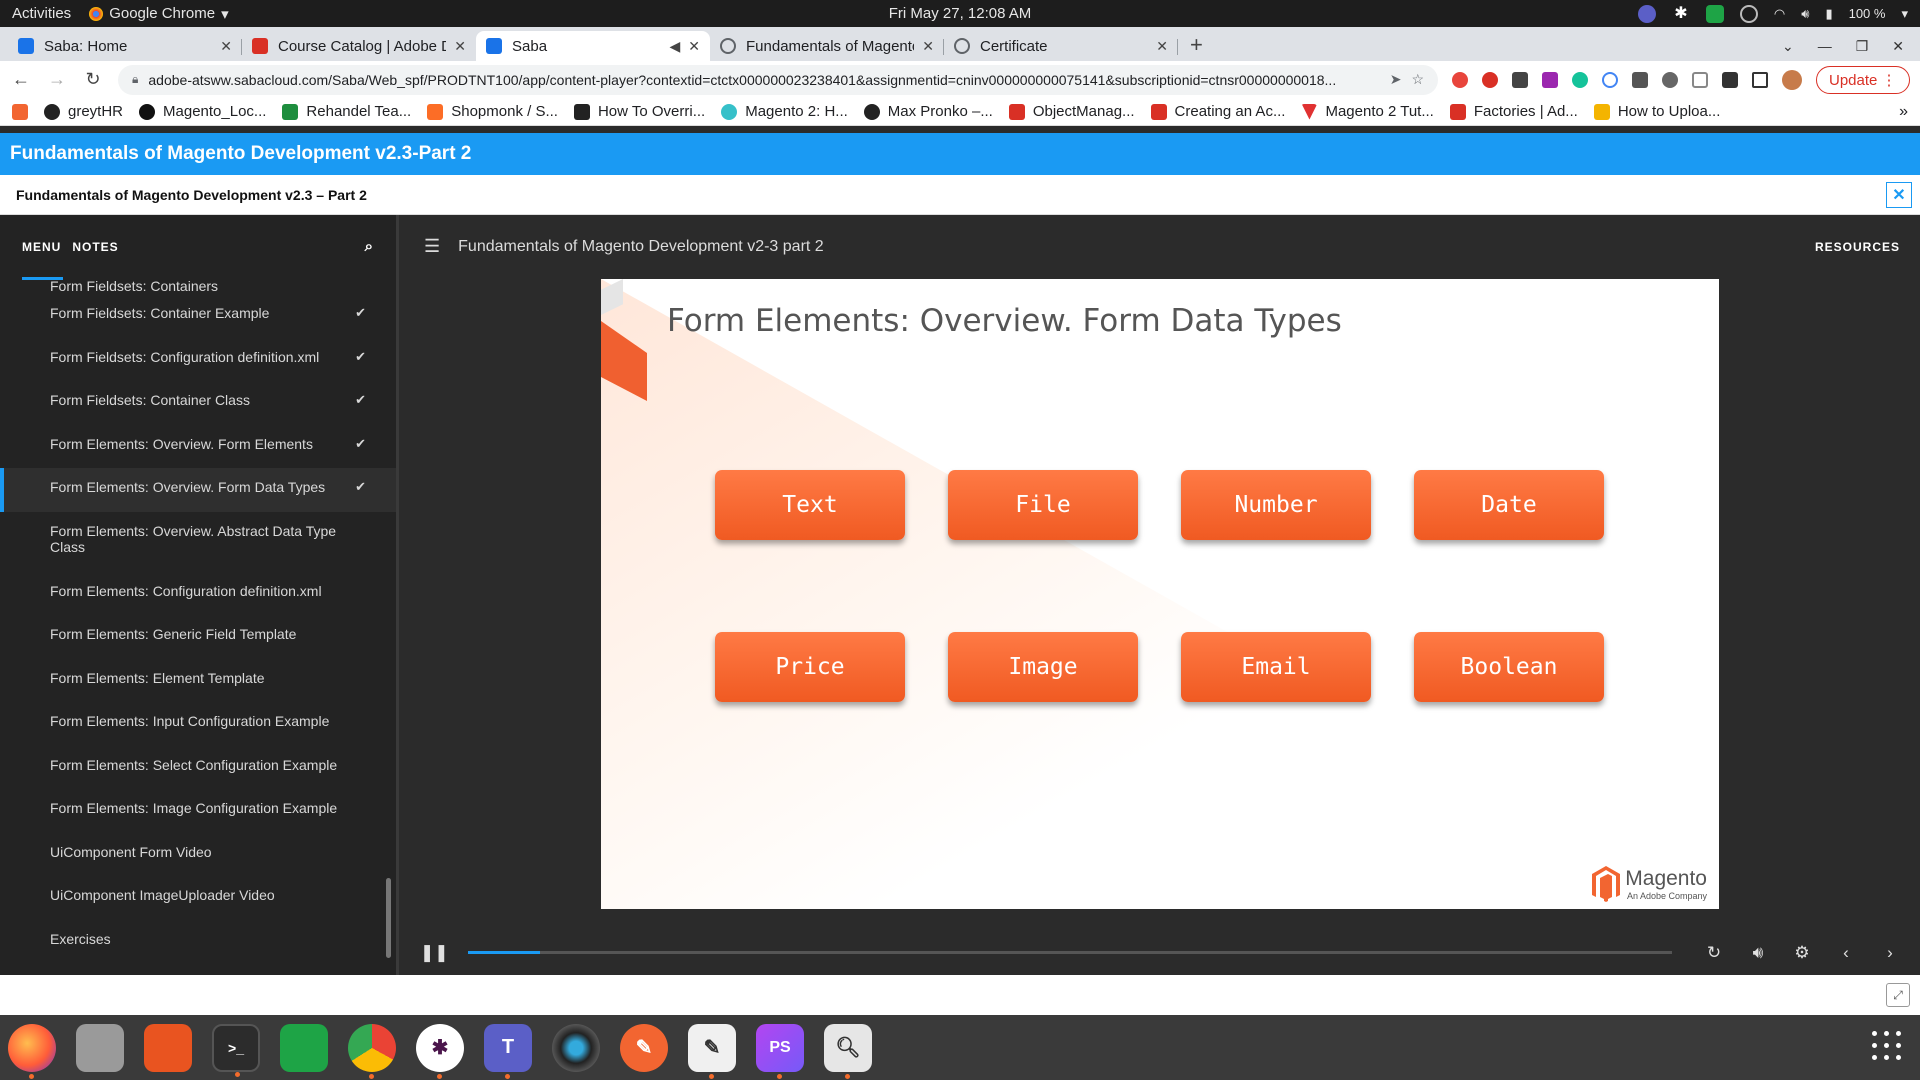 Image resolution: width=1920 pixels, height=1080 pixels. I want to click on pen-icon: ✎, so click(644, 1047).